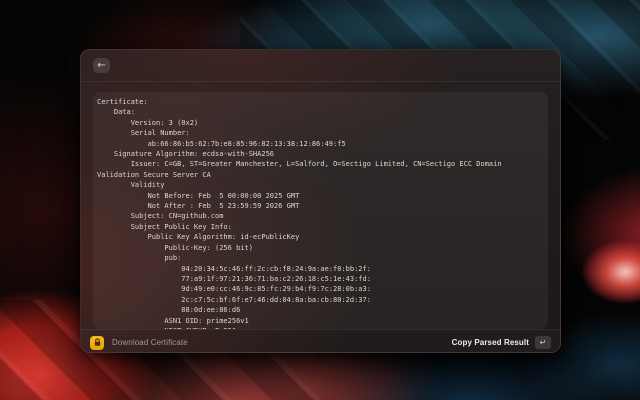  I want to click on enter-key-badge: ↵, so click(543, 342).